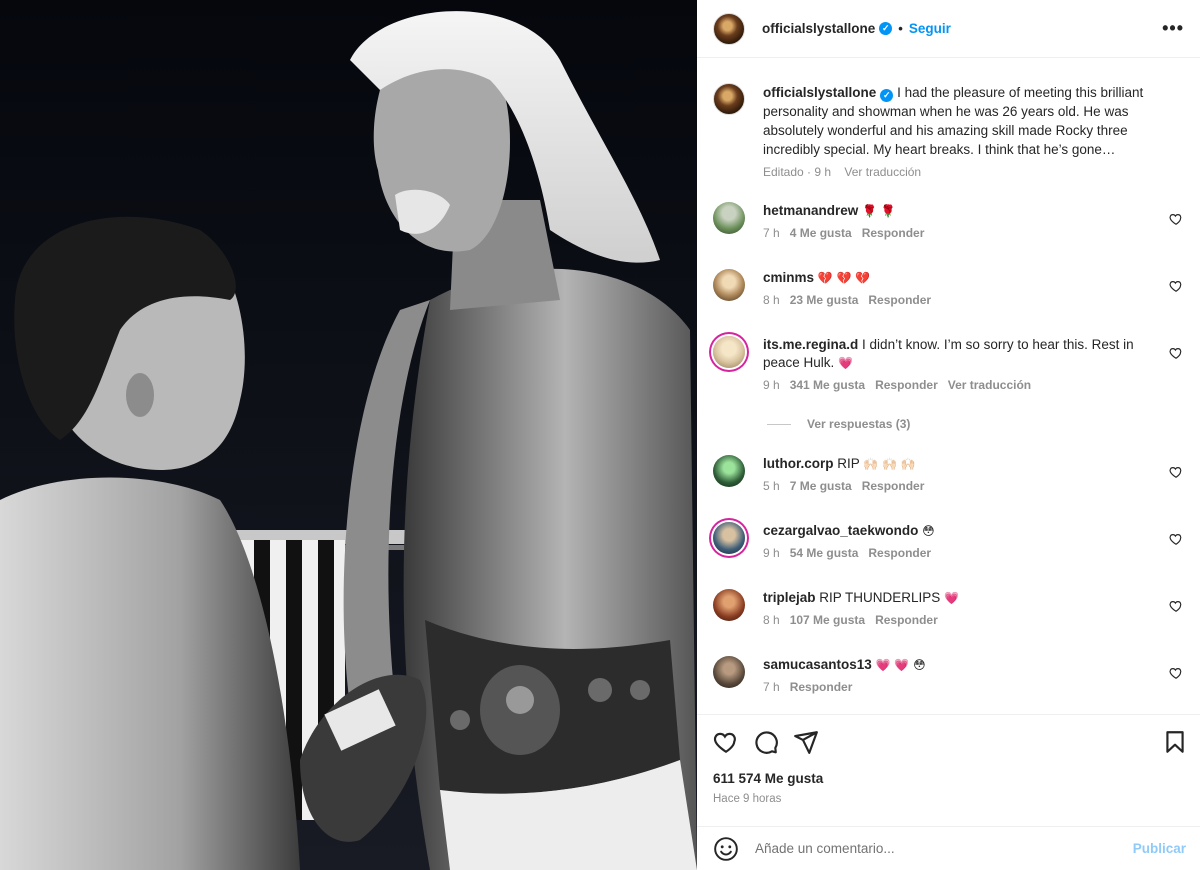 The height and width of the screenshot is (870, 1200). What do you see at coordinates (824, 300) in the screenshot?
I see `comment-likes: 23 Me gusta` at bounding box center [824, 300].